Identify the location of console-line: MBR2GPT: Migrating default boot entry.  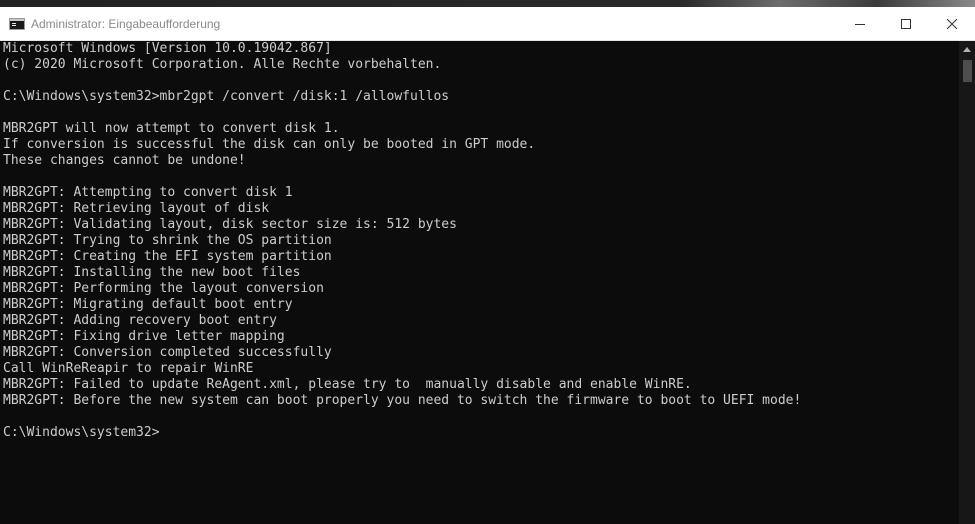
(148, 304).